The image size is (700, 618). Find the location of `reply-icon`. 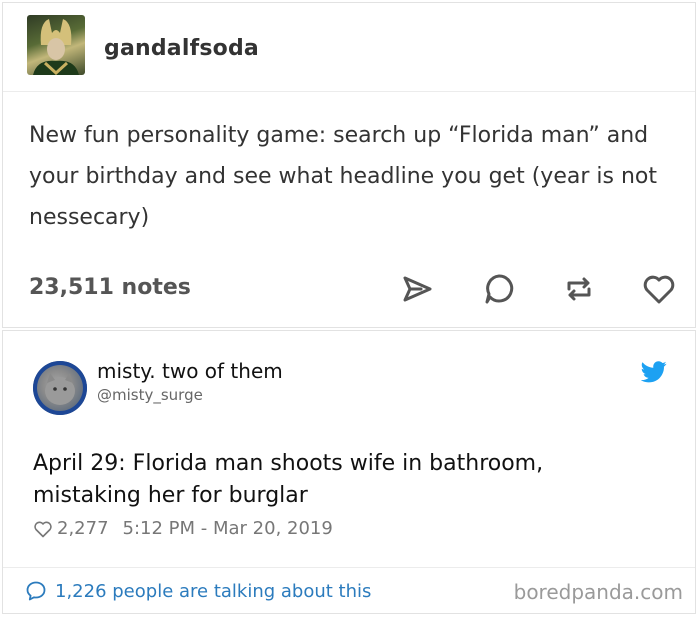

reply-icon is located at coordinates (499, 289).